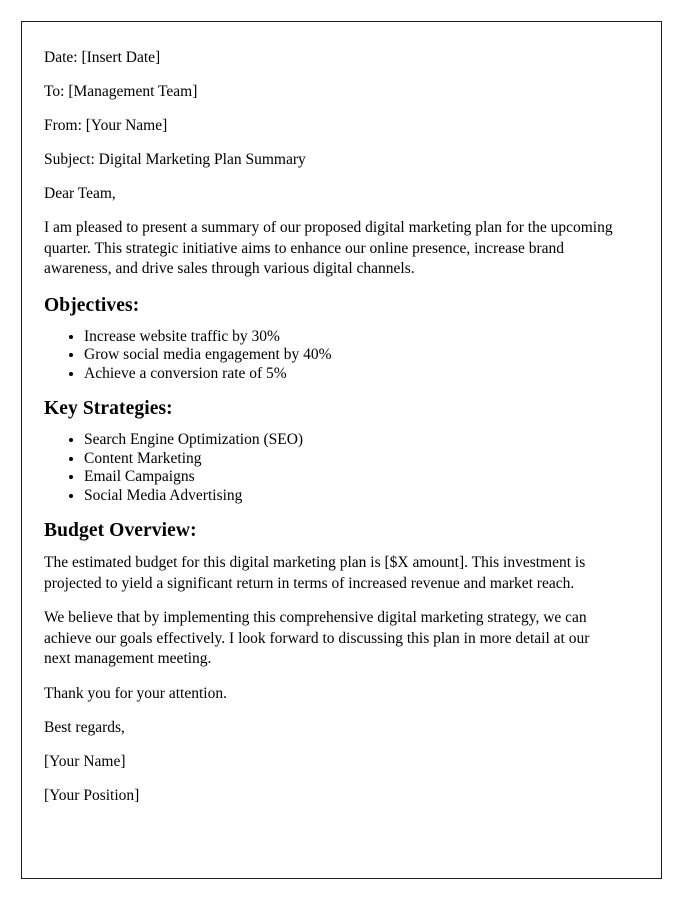  Describe the element at coordinates (108, 408) in the screenshot. I see `heading-key-strategies: Key Strategies:` at that location.